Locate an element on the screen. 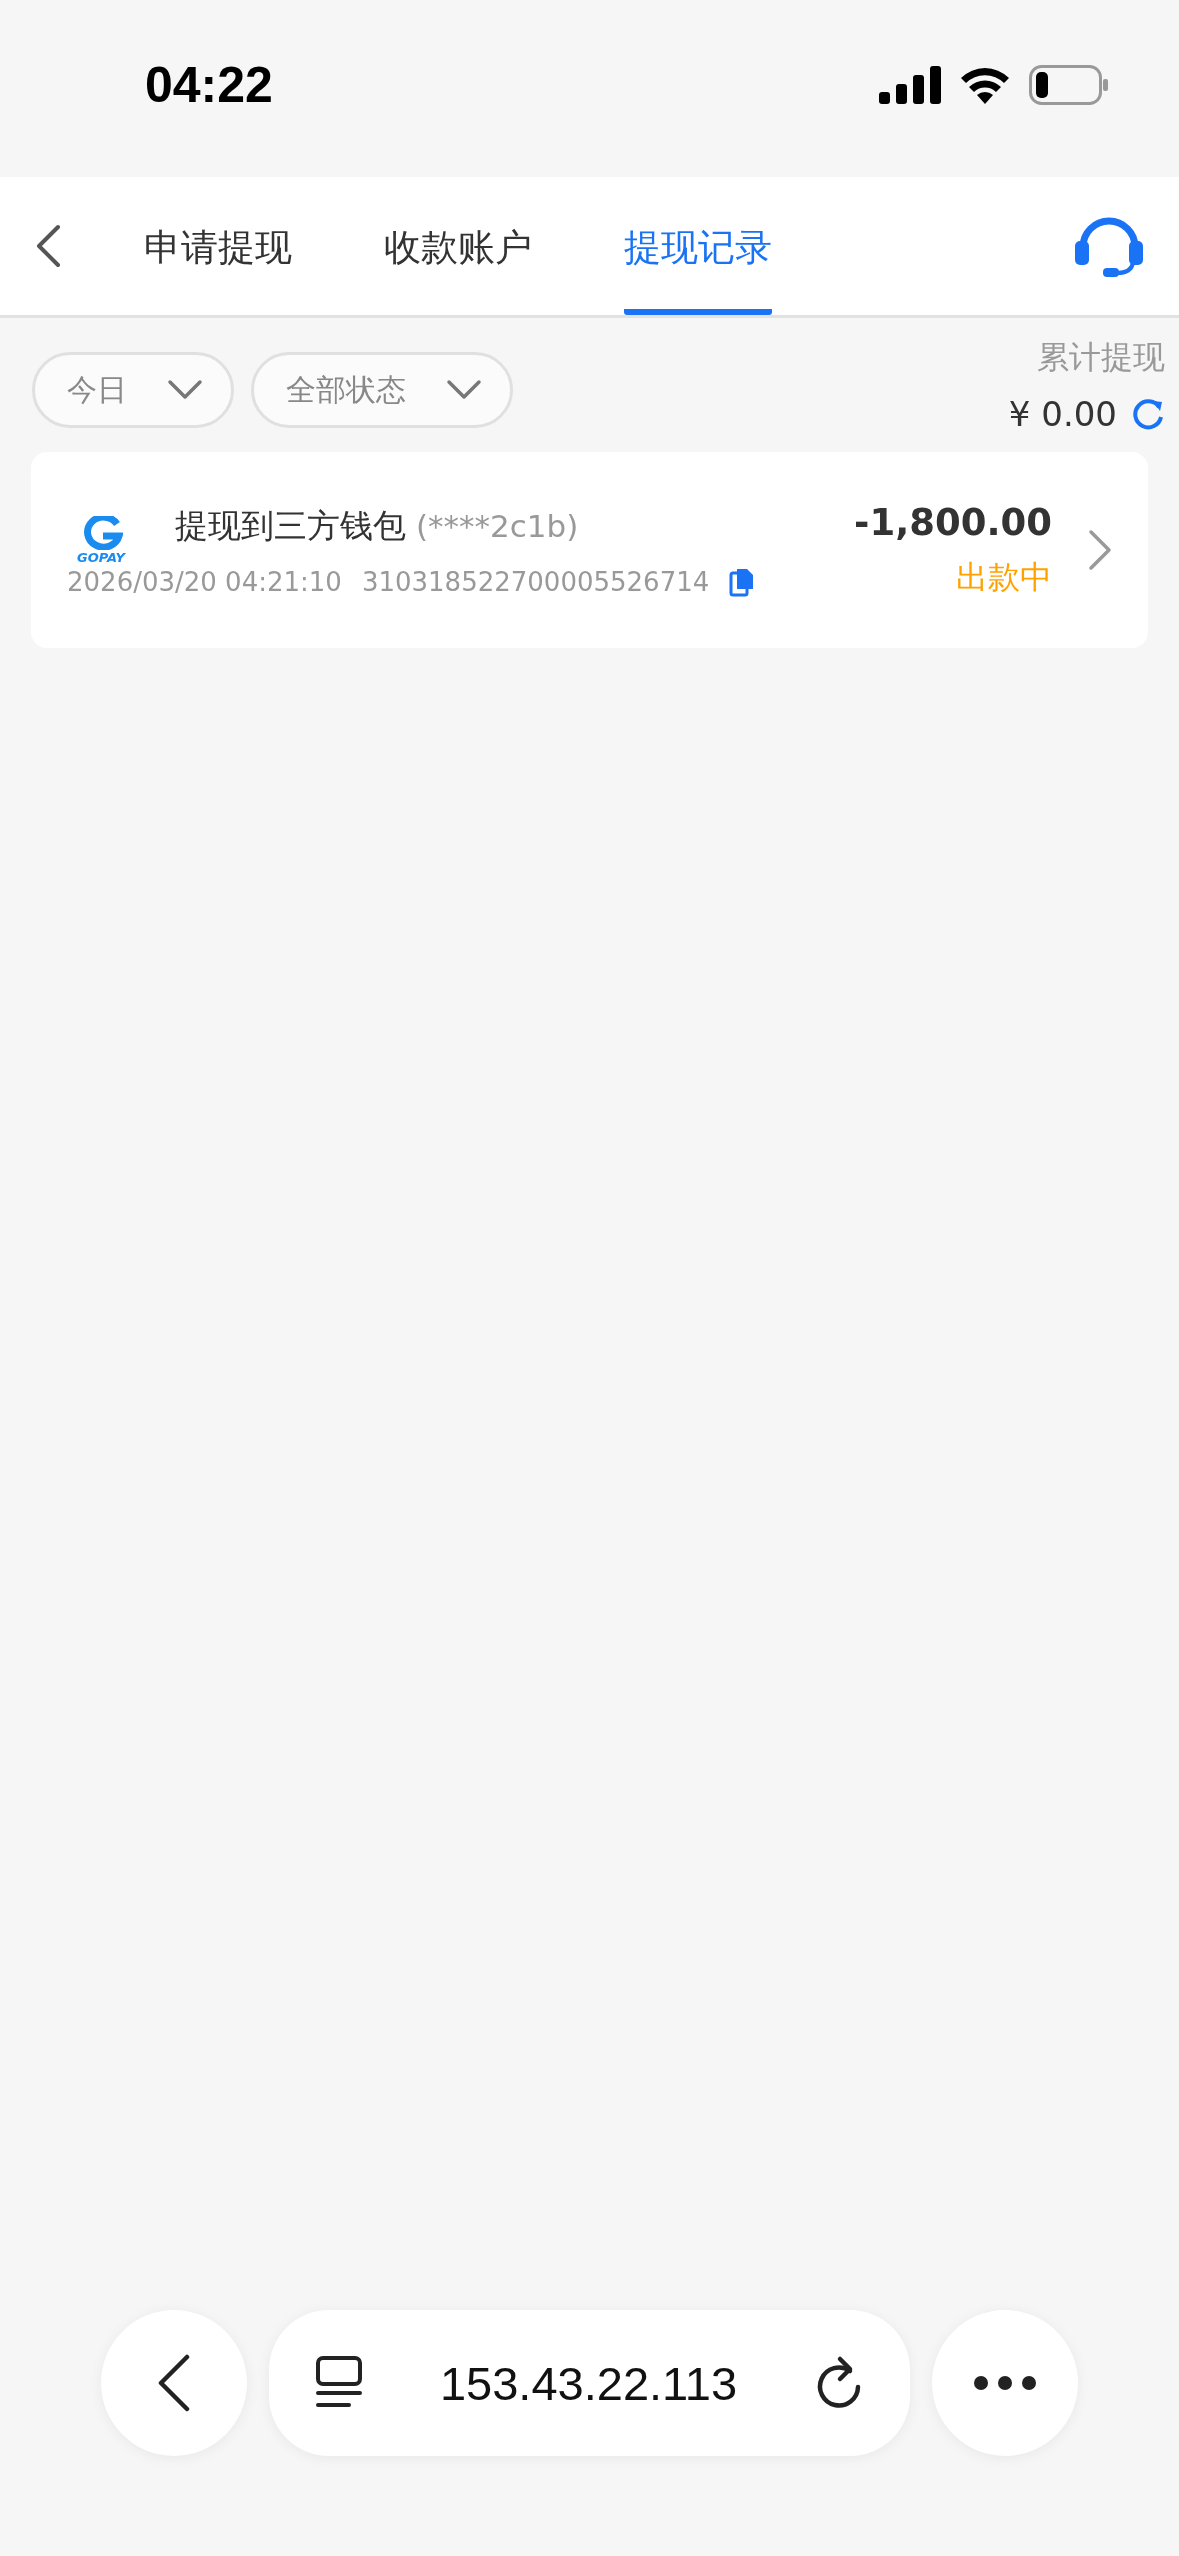 This screenshot has height=2556, width=1179. record-status: 出款中 is located at coordinates (1004, 577).